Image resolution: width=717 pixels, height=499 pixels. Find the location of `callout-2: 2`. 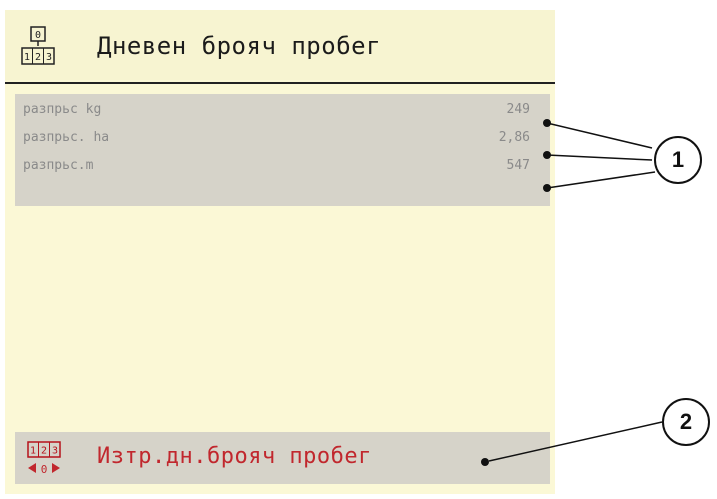

callout-2: 2 is located at coordinates (686, 422).